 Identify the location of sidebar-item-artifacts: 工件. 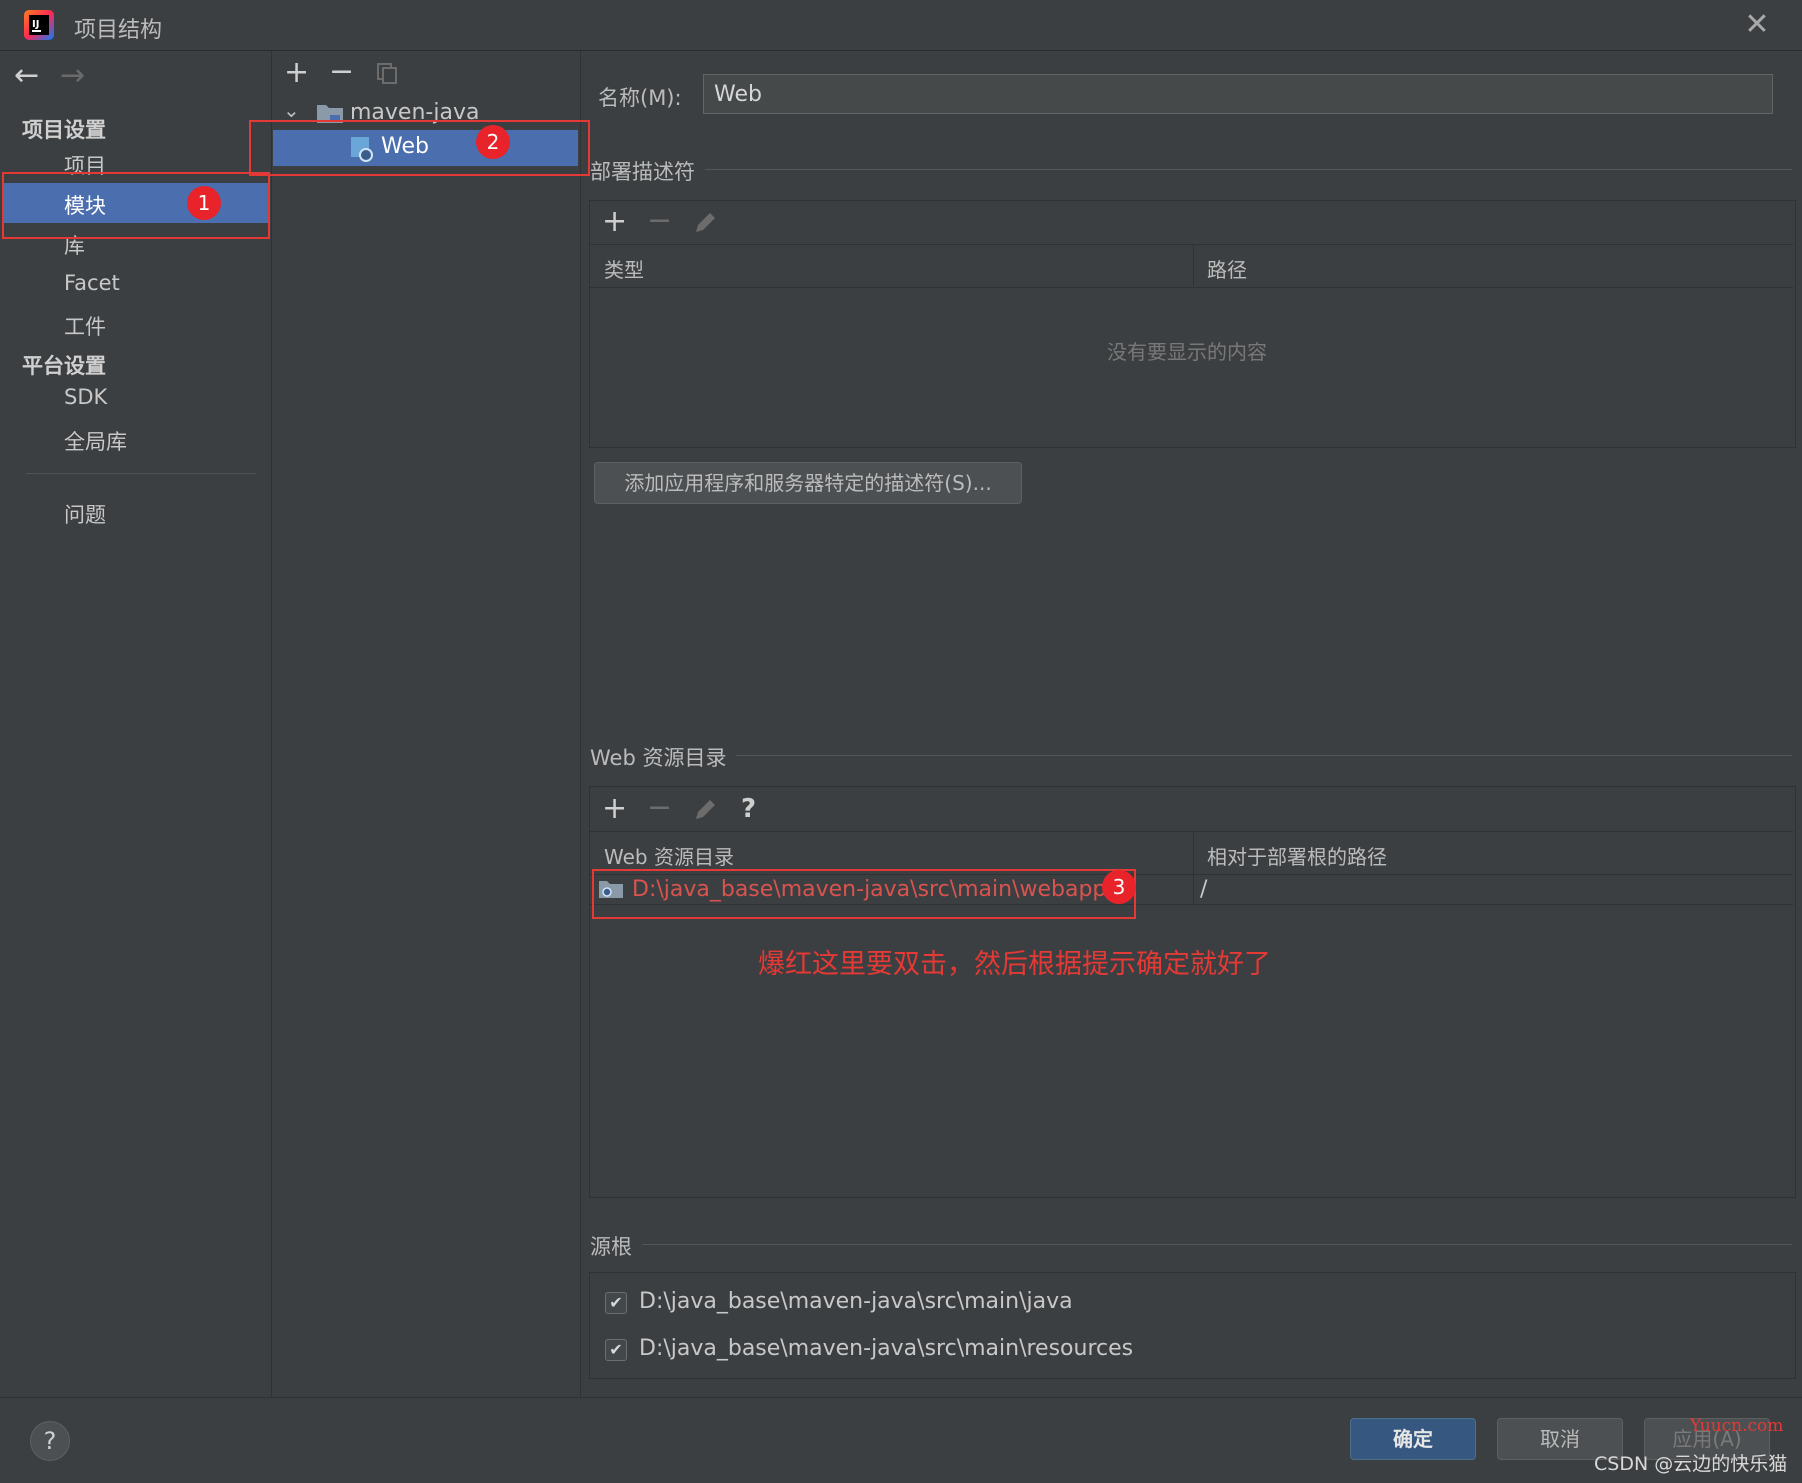
(85, 326).